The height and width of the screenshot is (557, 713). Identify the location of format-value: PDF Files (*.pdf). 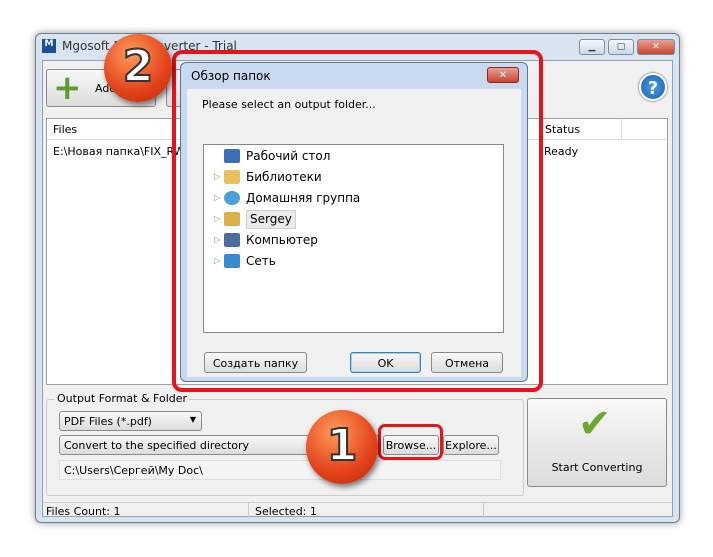
(108, 421).